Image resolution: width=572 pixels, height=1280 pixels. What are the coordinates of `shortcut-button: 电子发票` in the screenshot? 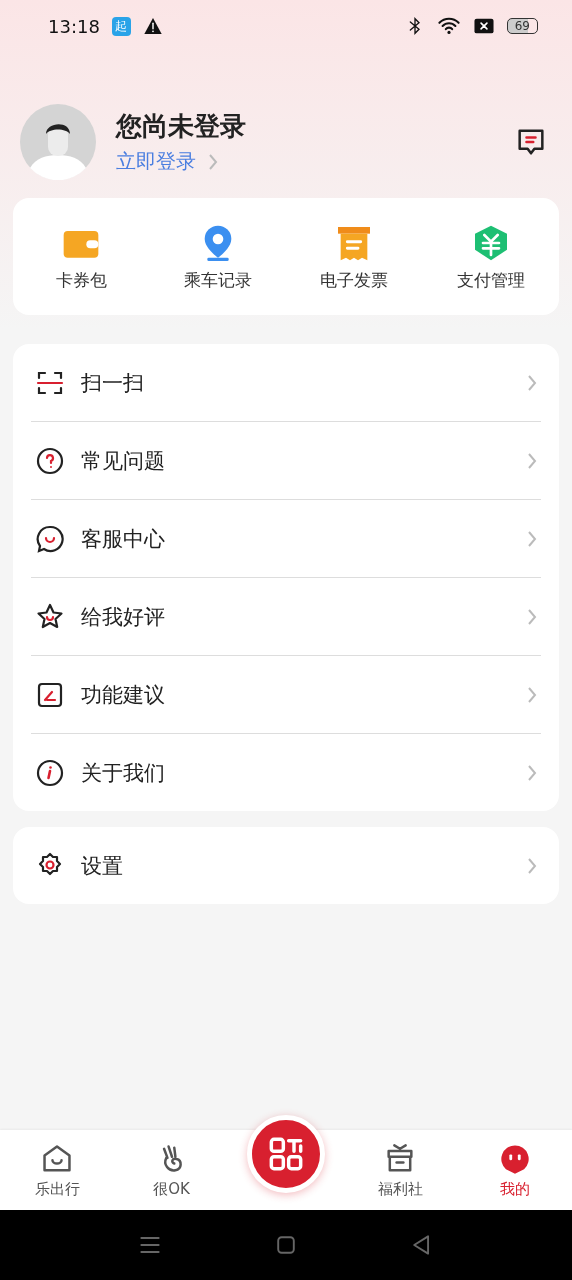 It's located at (354, 257).